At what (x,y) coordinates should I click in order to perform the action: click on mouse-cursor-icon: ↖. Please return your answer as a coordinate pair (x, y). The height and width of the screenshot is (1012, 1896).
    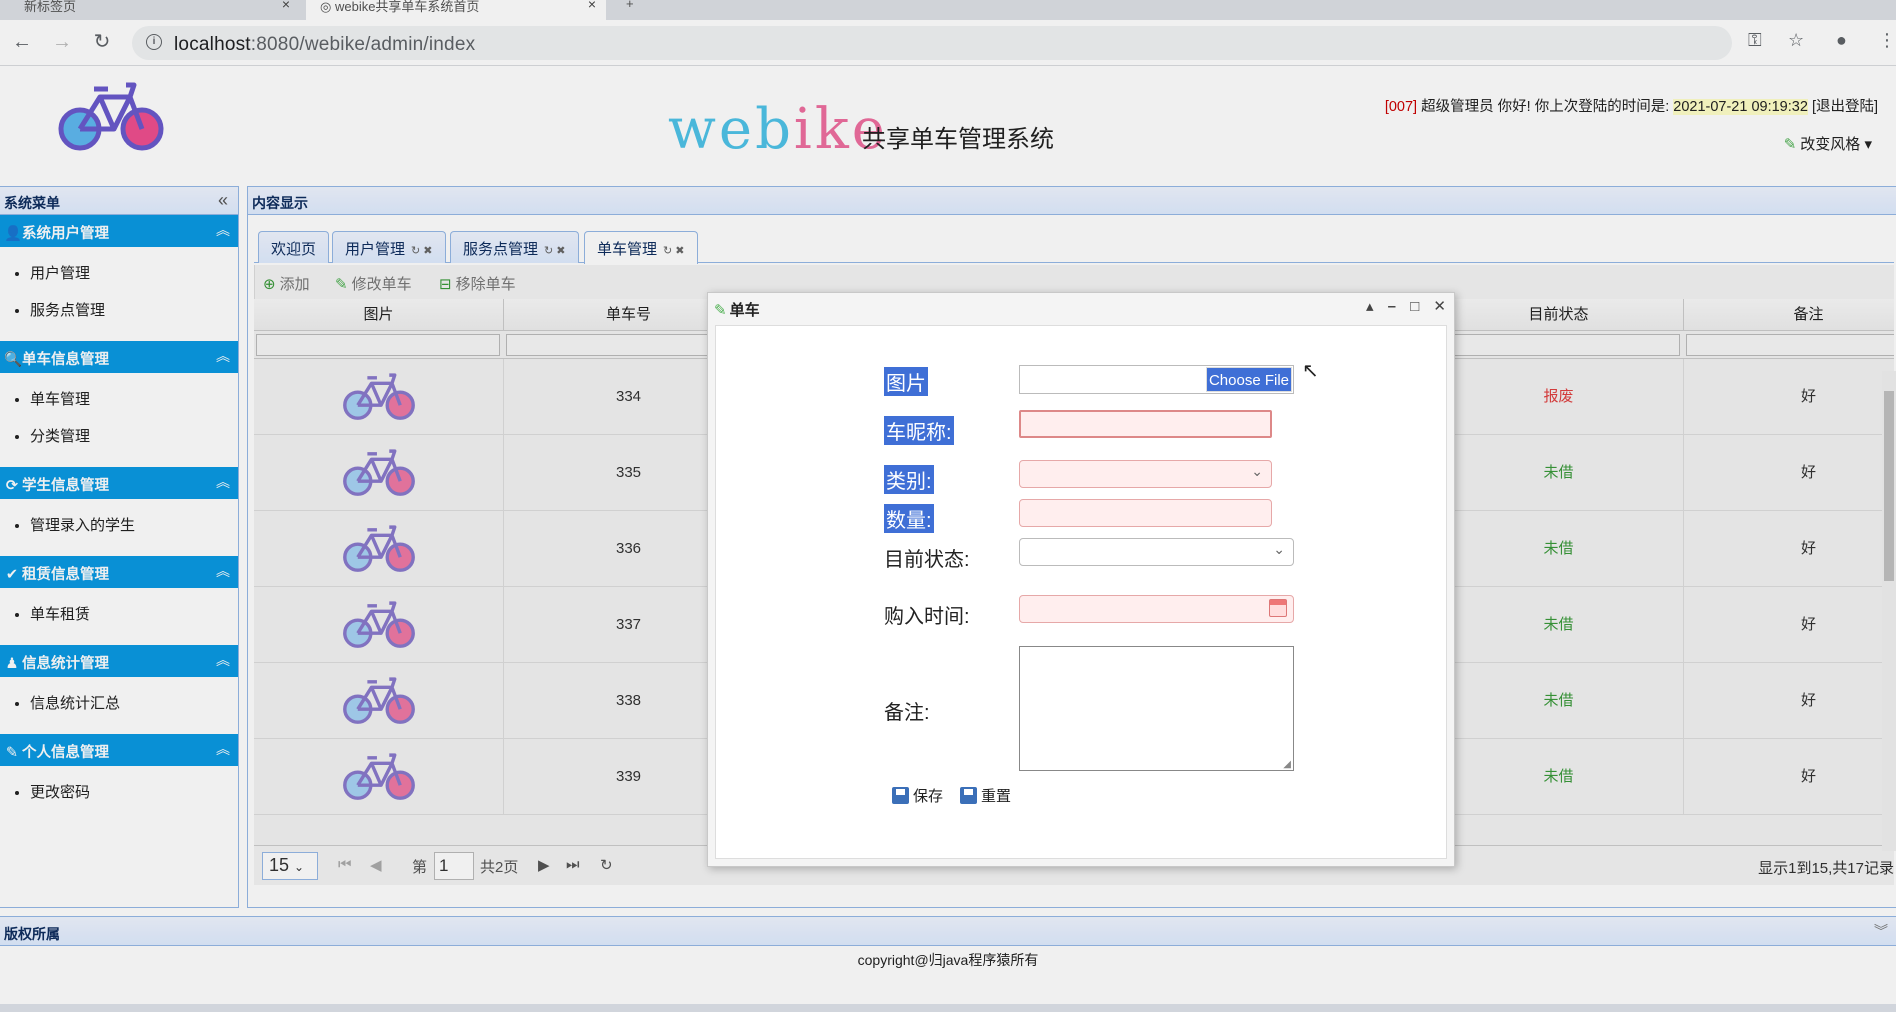
    Looking at the image, I should click on (1310, 371).